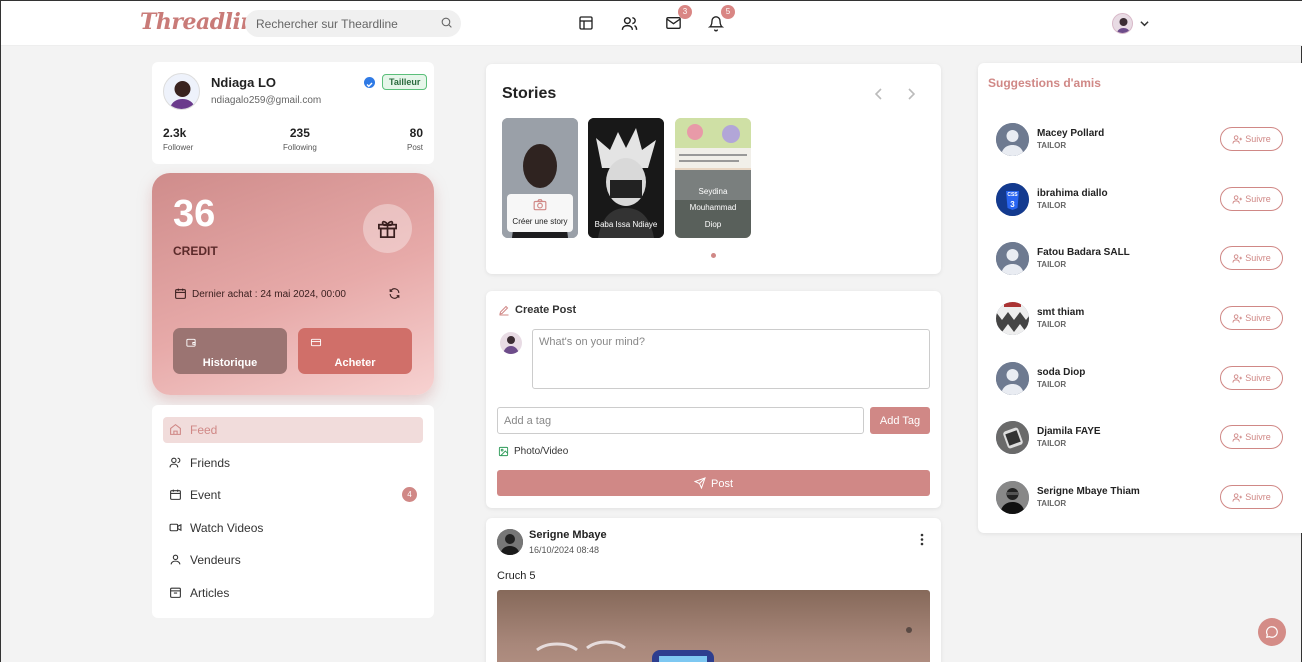  I want to click on mail-icon, so click(673, 23).